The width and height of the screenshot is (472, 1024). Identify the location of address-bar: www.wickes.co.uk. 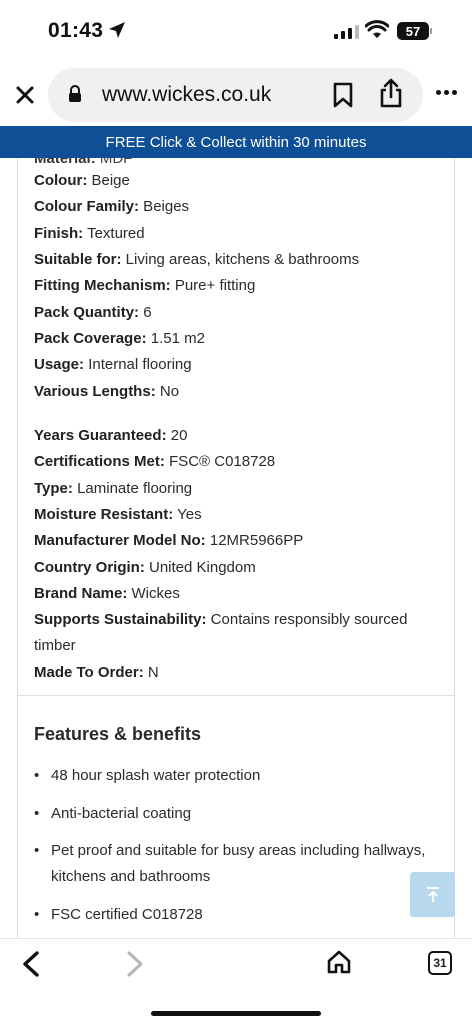
(235, 95).